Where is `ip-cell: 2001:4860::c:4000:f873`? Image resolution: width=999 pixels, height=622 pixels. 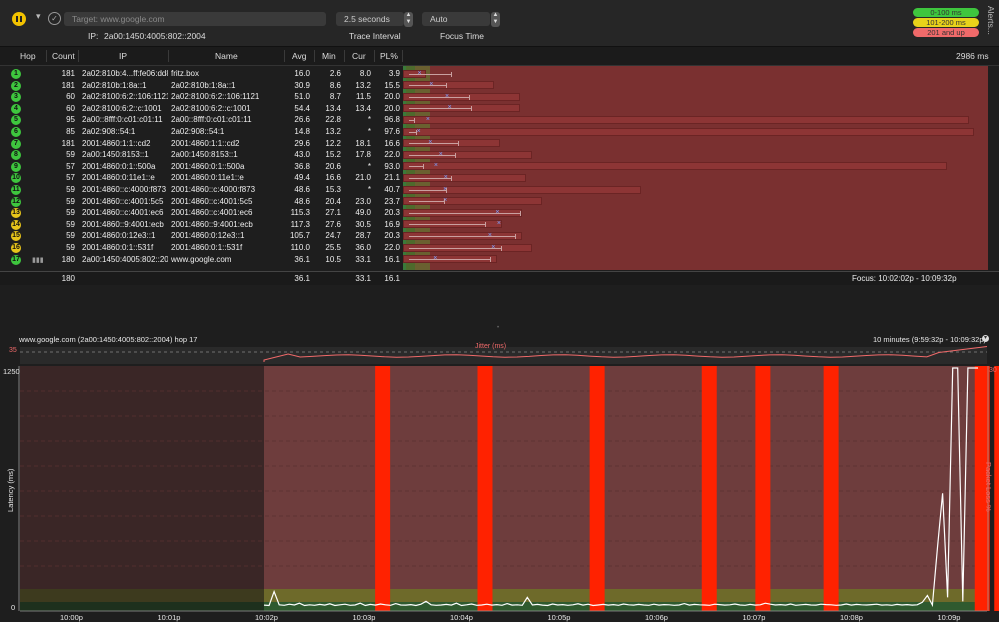
ip-cell: 2001:4860::c:4000:f873 is located at coordinates (124, 189).